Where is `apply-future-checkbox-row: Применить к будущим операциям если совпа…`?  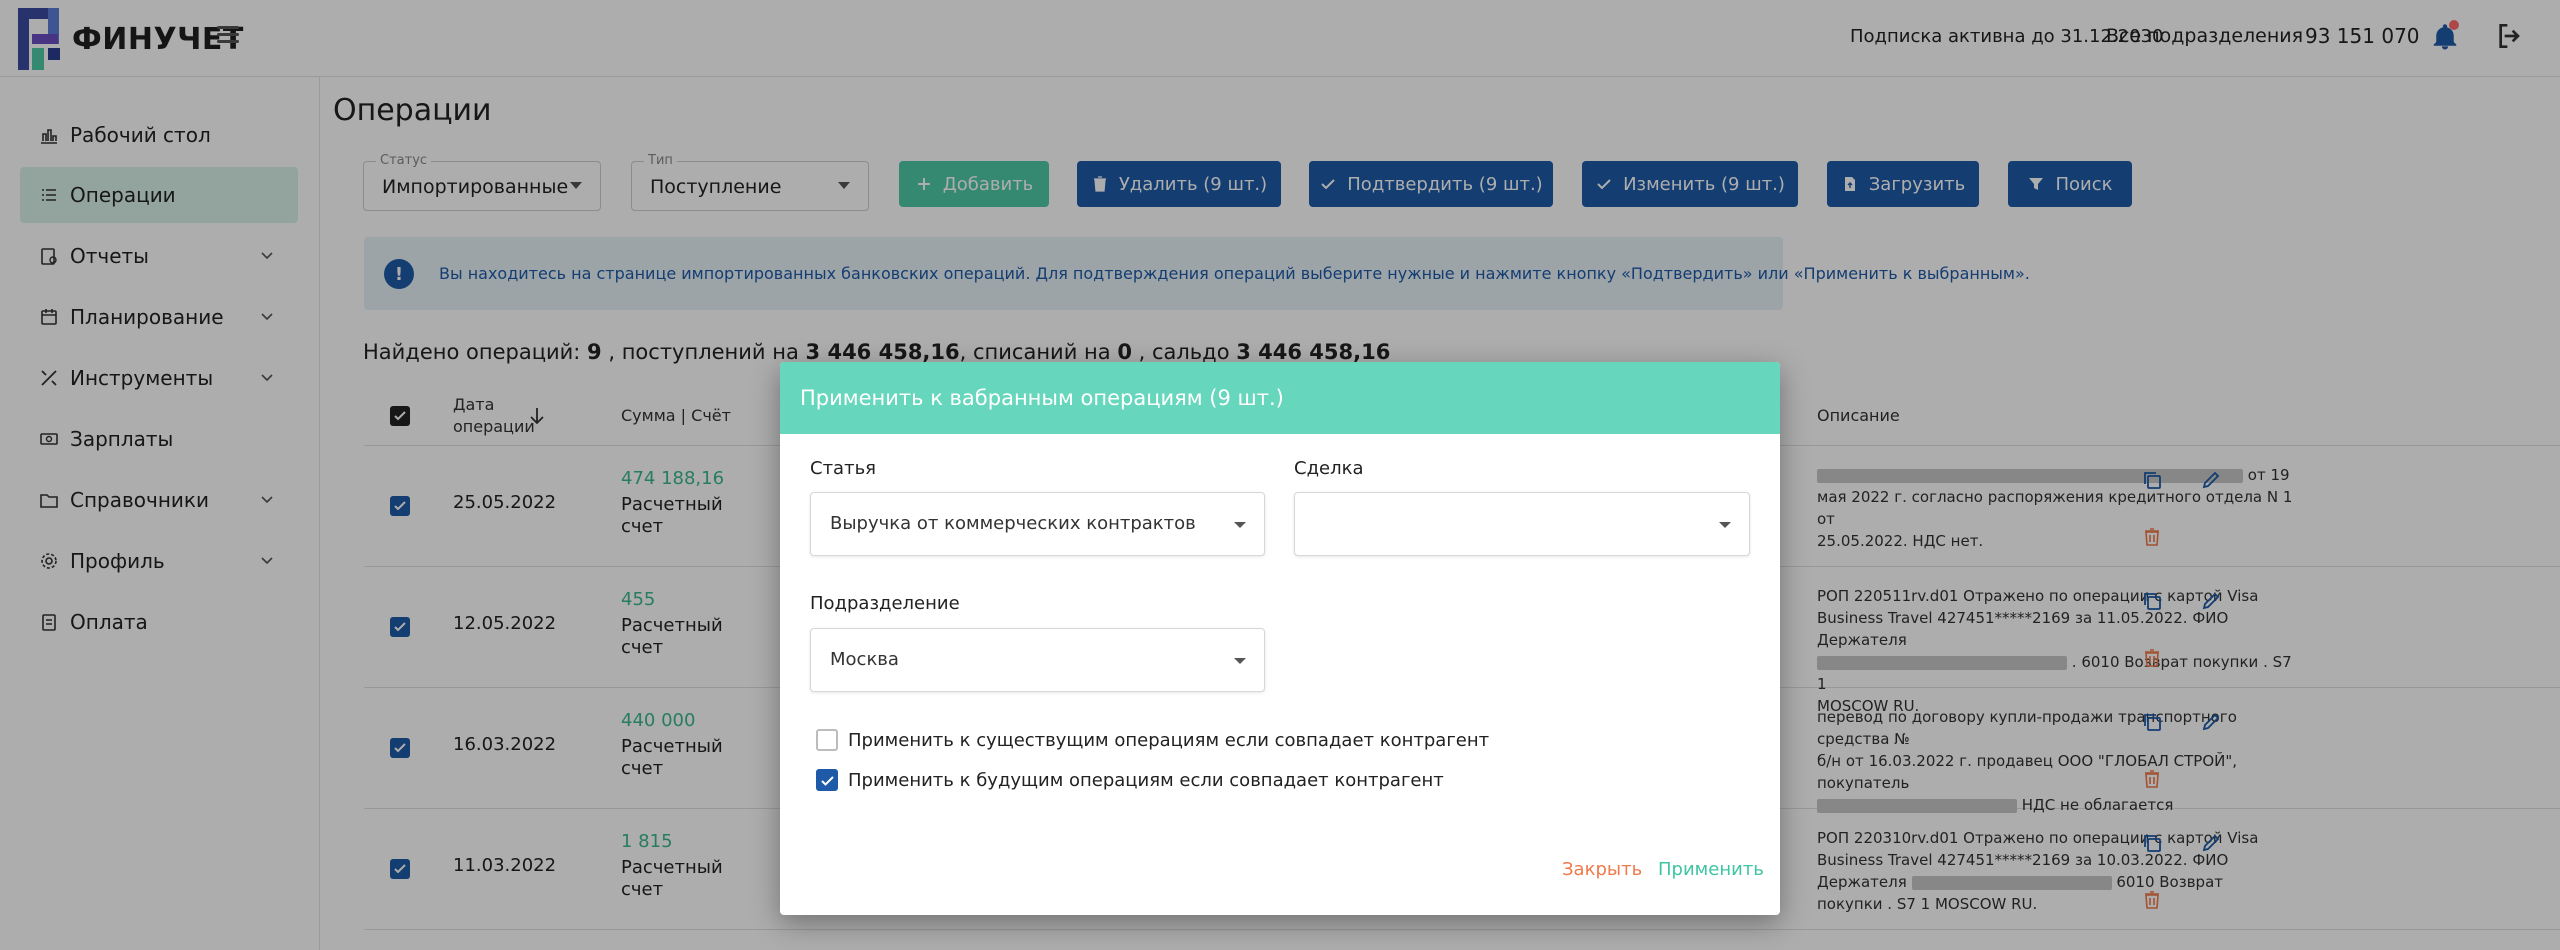 apply-future-checkbox-row: Применить к будущим операциям если совпа… is located at coordinates (1130, 780).